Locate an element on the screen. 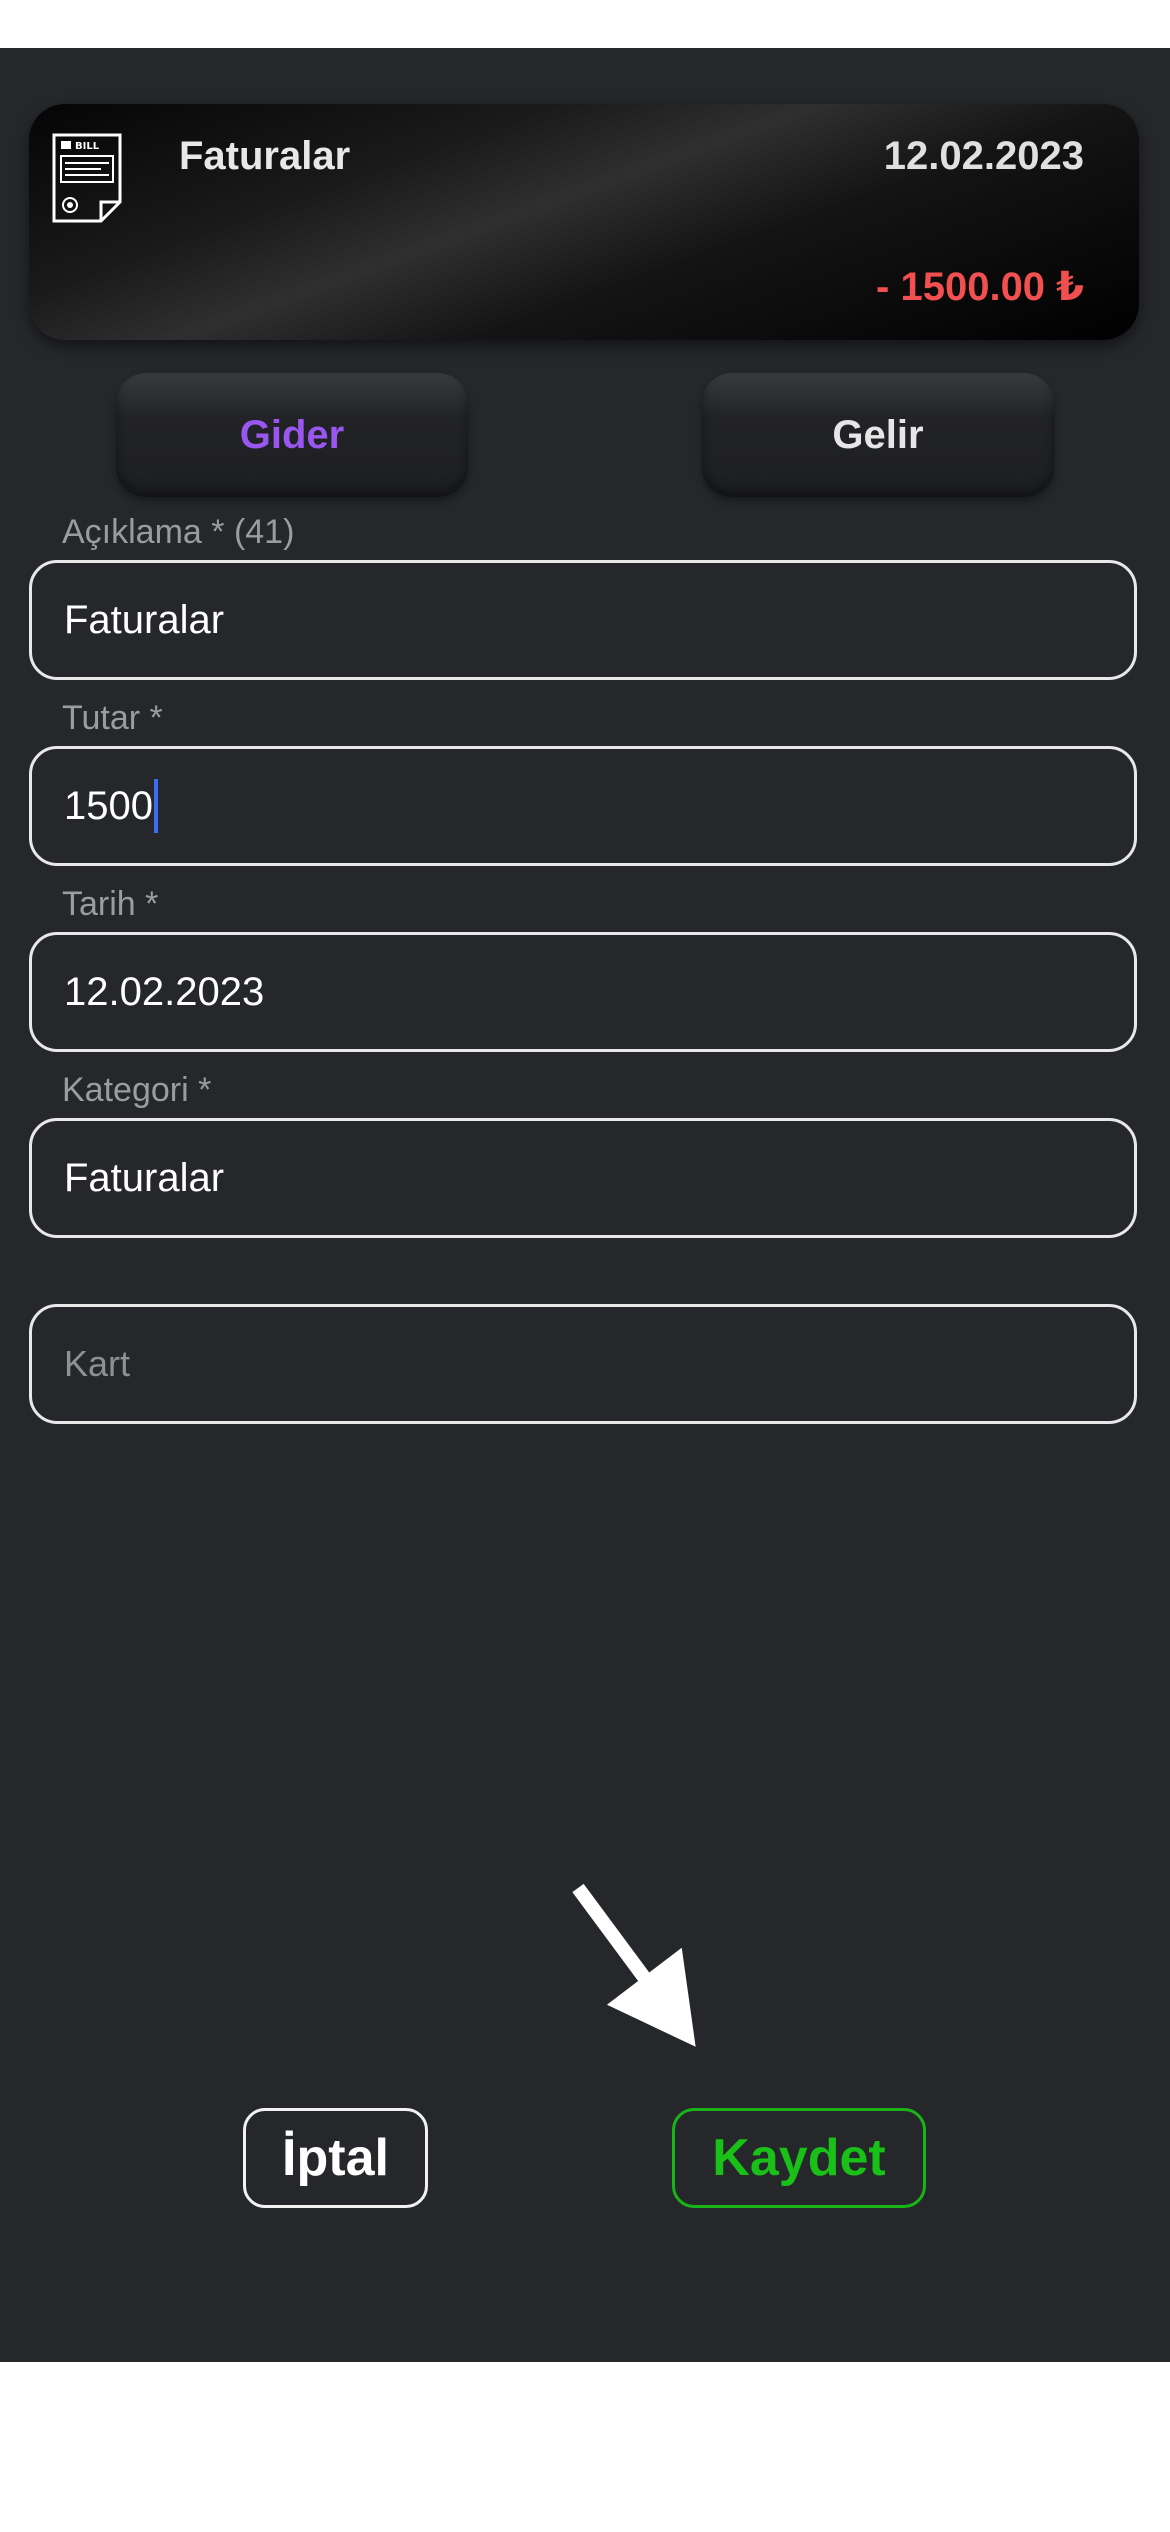 Image resolution: width=1170 pixels, height=2532 pixels. save-button: Kaydet is located at coordinates (799, 2158).